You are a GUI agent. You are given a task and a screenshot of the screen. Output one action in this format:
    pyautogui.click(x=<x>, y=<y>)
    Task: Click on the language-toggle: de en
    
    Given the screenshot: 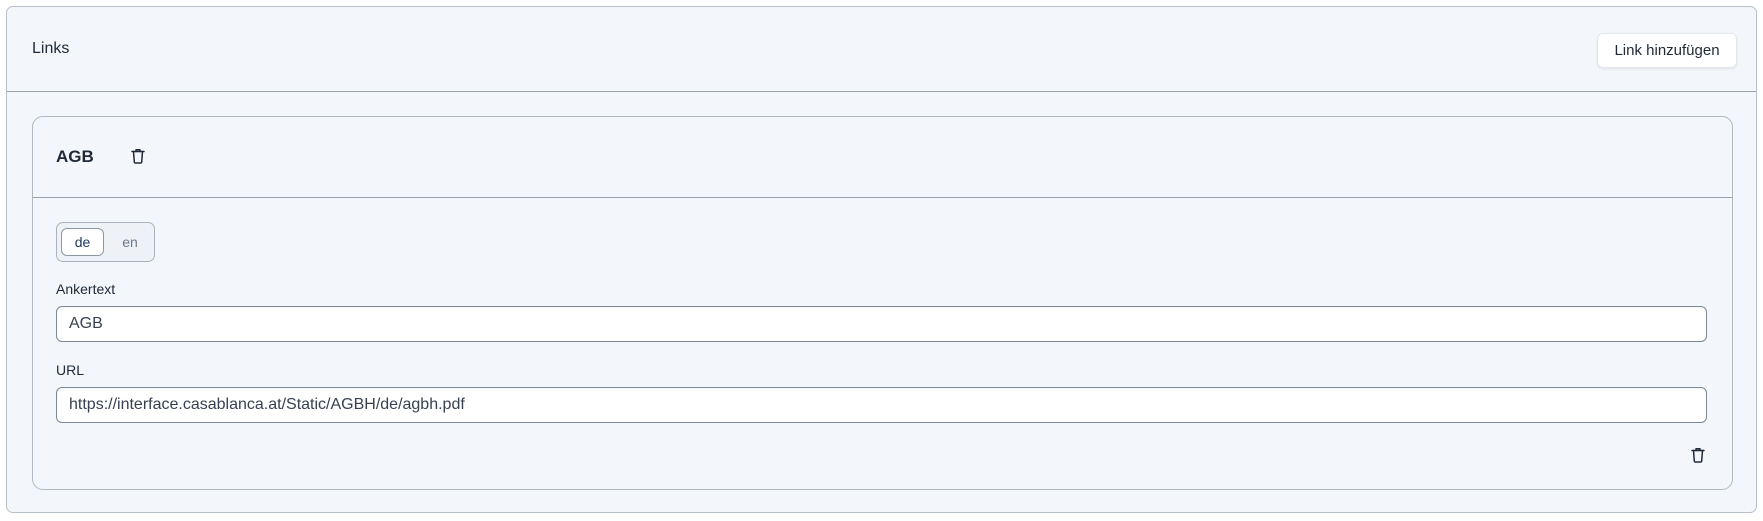 What is the action you would take?
    pyautogui.click(x=105, y=242)
    